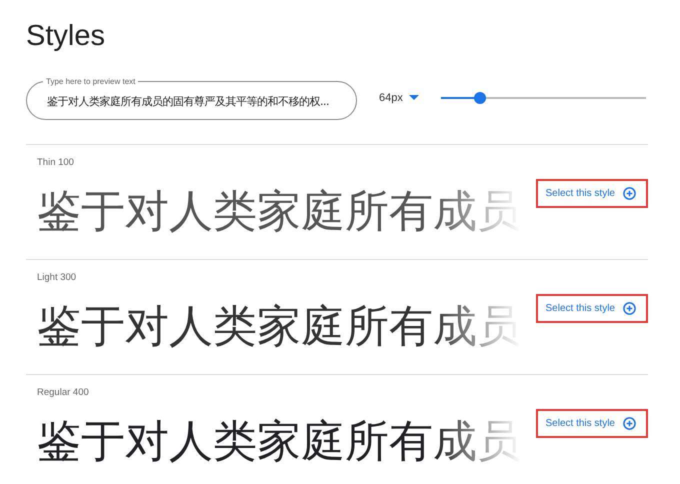 This screenshot has width=680, height=484. What do you see at coordinates (65, 36) in the screenshot?
I see `page-title: Styles` at bounding box center [65, 36].